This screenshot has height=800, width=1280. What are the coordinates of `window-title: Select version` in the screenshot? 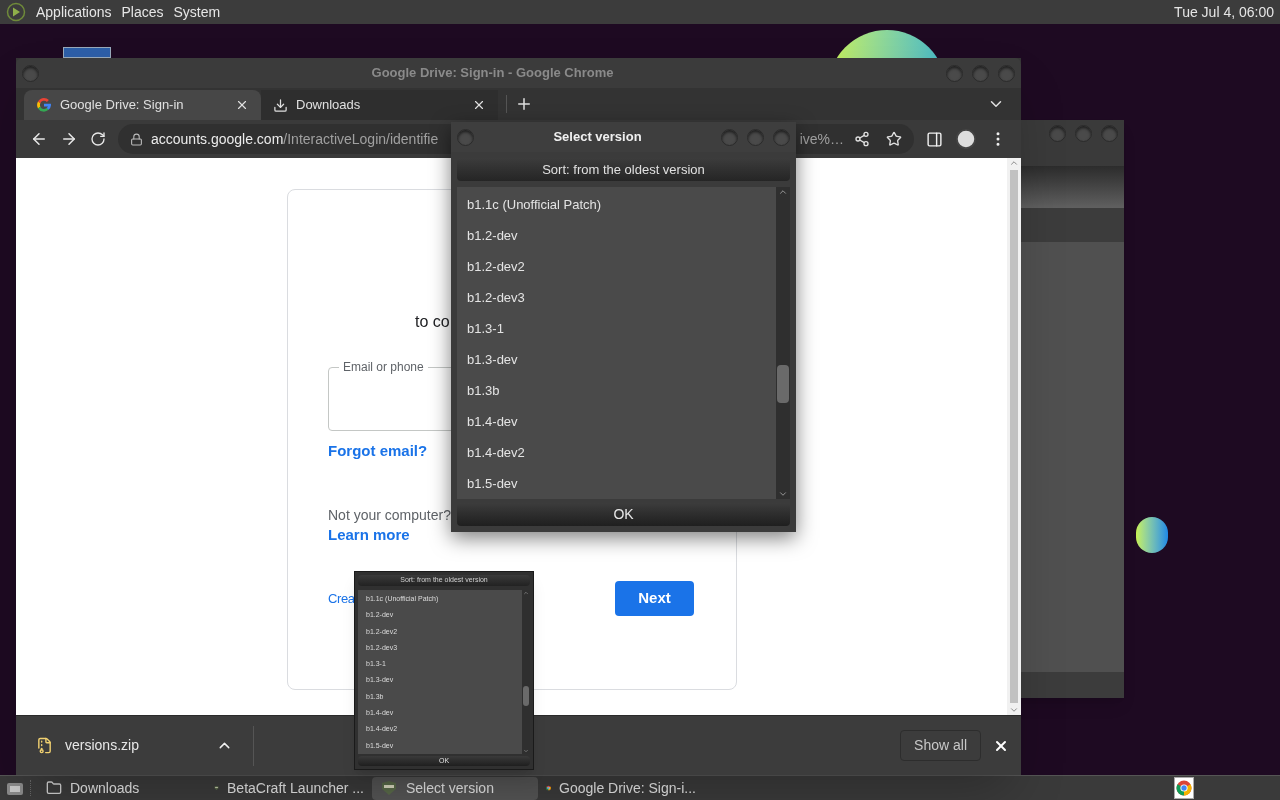 It's located at (597, 137).